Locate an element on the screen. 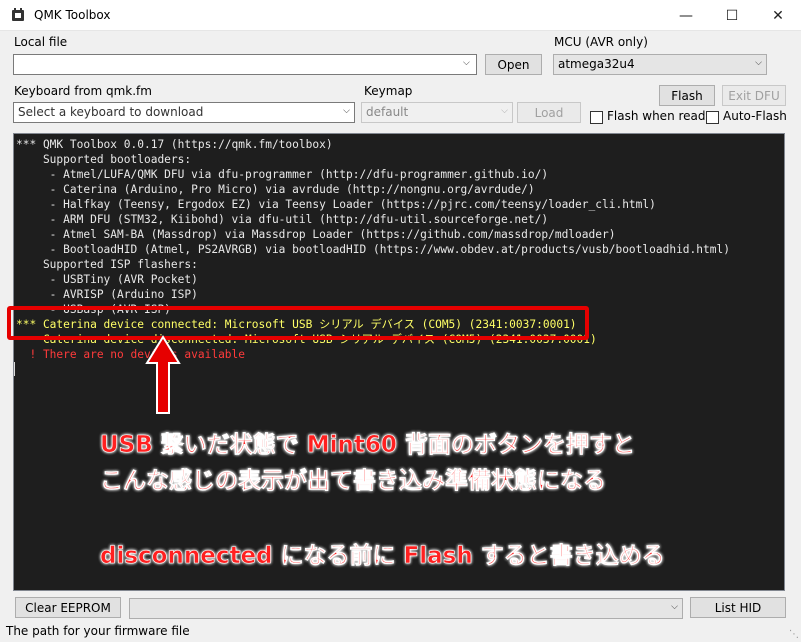  keymap-value: default is located at coordinates (387, 112).